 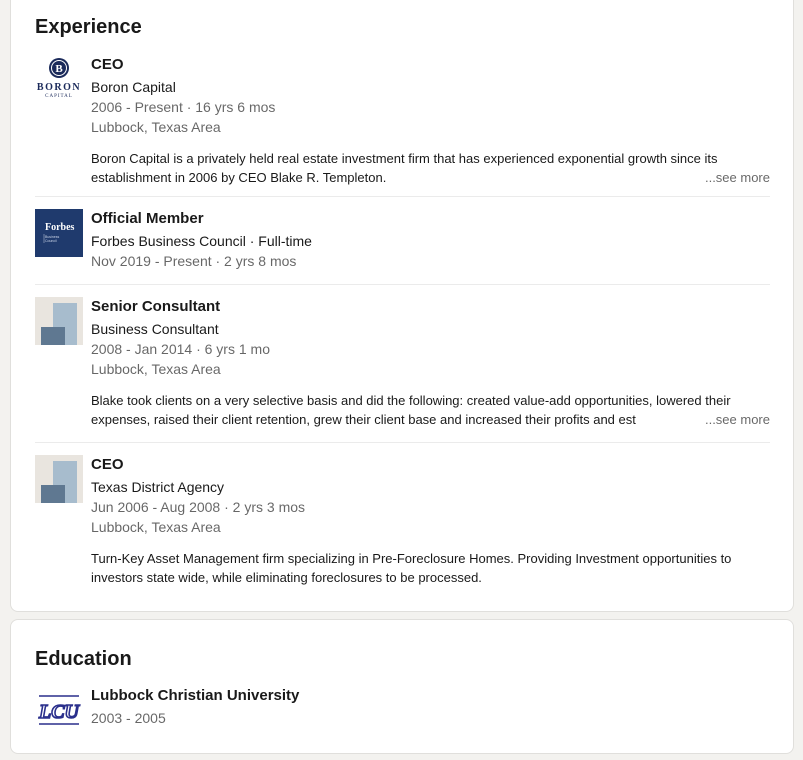 I want to click on job-title: Senior Consultant, so click(x=430, y=308).